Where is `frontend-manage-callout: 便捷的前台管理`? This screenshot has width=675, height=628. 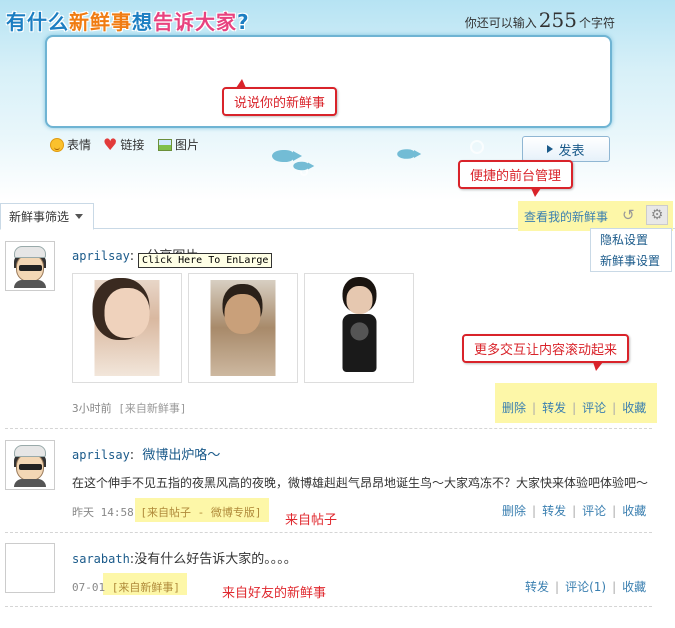
frontend-manage-callout: 便捷的前台管理 is located at coordinates (516, 178).